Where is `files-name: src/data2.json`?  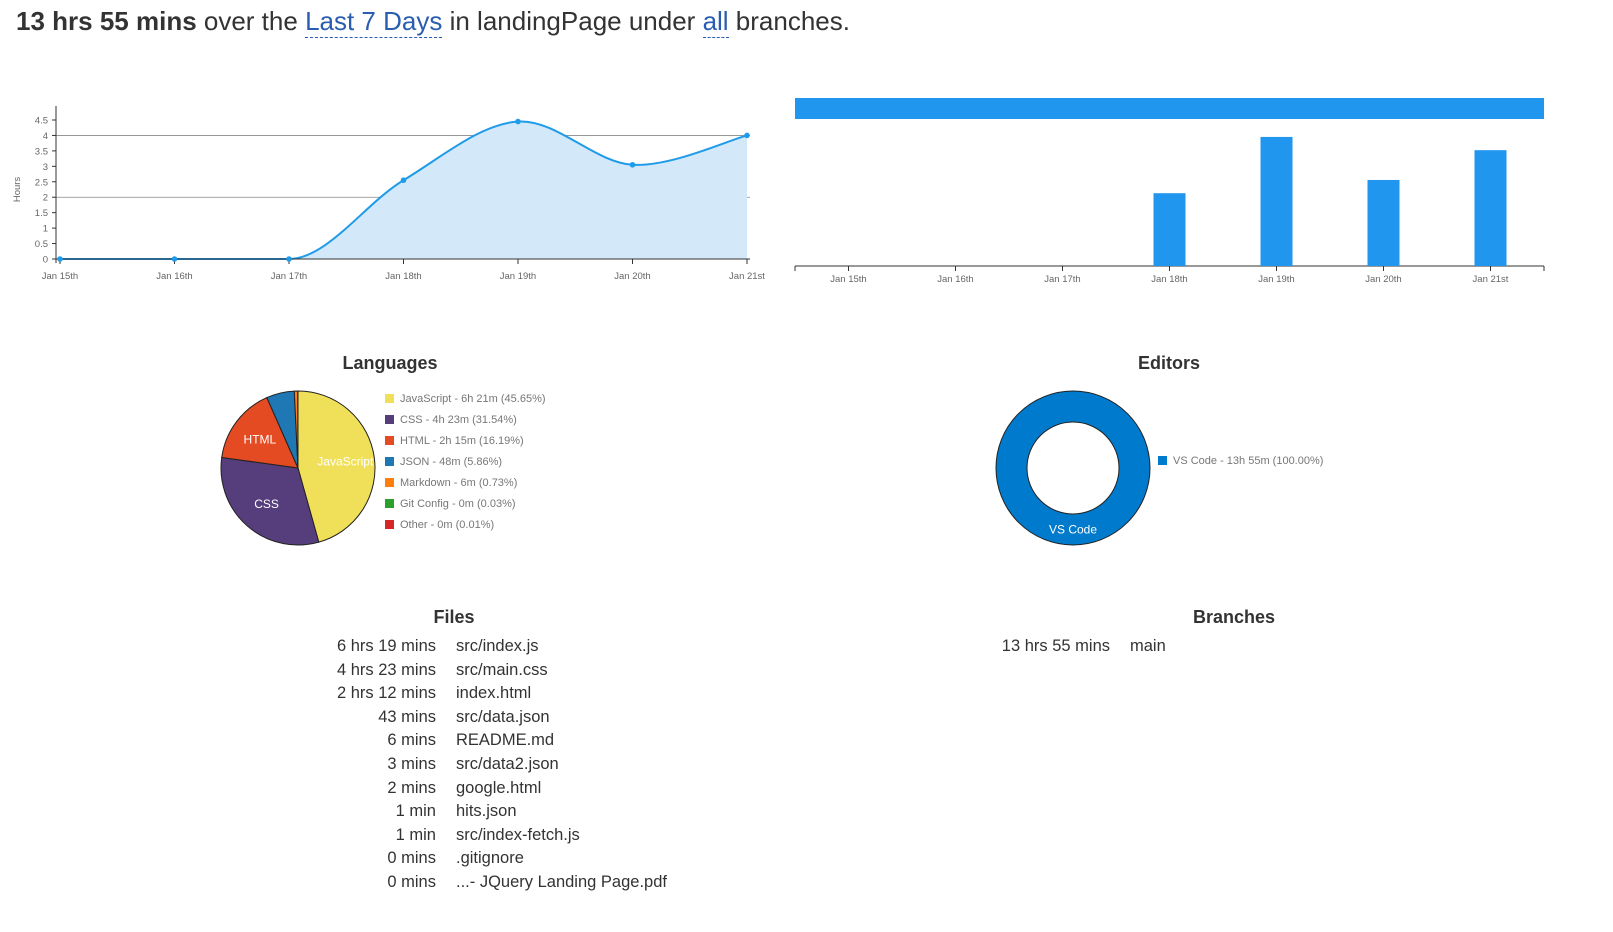
files-name: src/data2.json is located at coordinates (507, 765).